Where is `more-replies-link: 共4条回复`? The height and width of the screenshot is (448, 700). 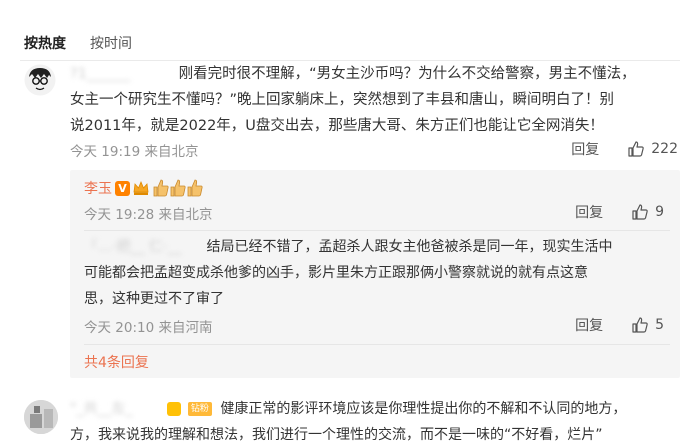
more-replies-link: 共4条回复 is located at coordinates (116, 362).